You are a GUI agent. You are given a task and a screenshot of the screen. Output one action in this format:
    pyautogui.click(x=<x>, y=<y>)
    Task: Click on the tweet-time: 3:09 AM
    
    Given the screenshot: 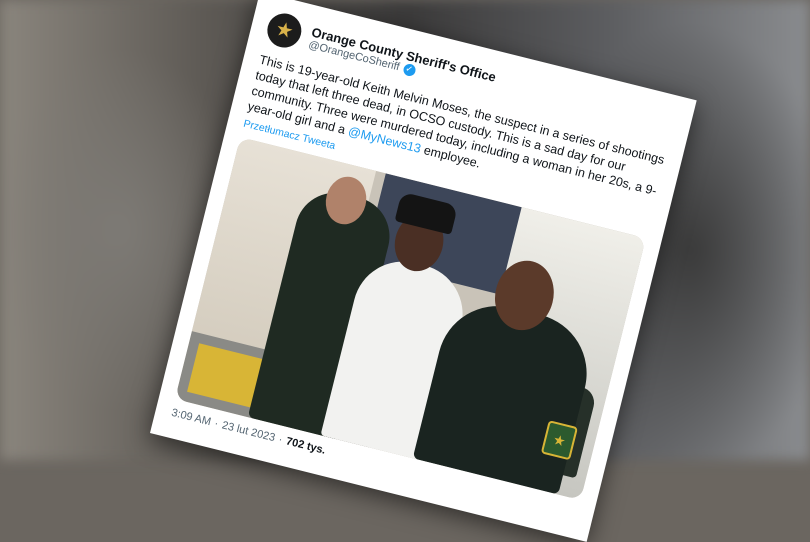 What is the action you would take?
    pyautogui.click(x=191, y=417)
    